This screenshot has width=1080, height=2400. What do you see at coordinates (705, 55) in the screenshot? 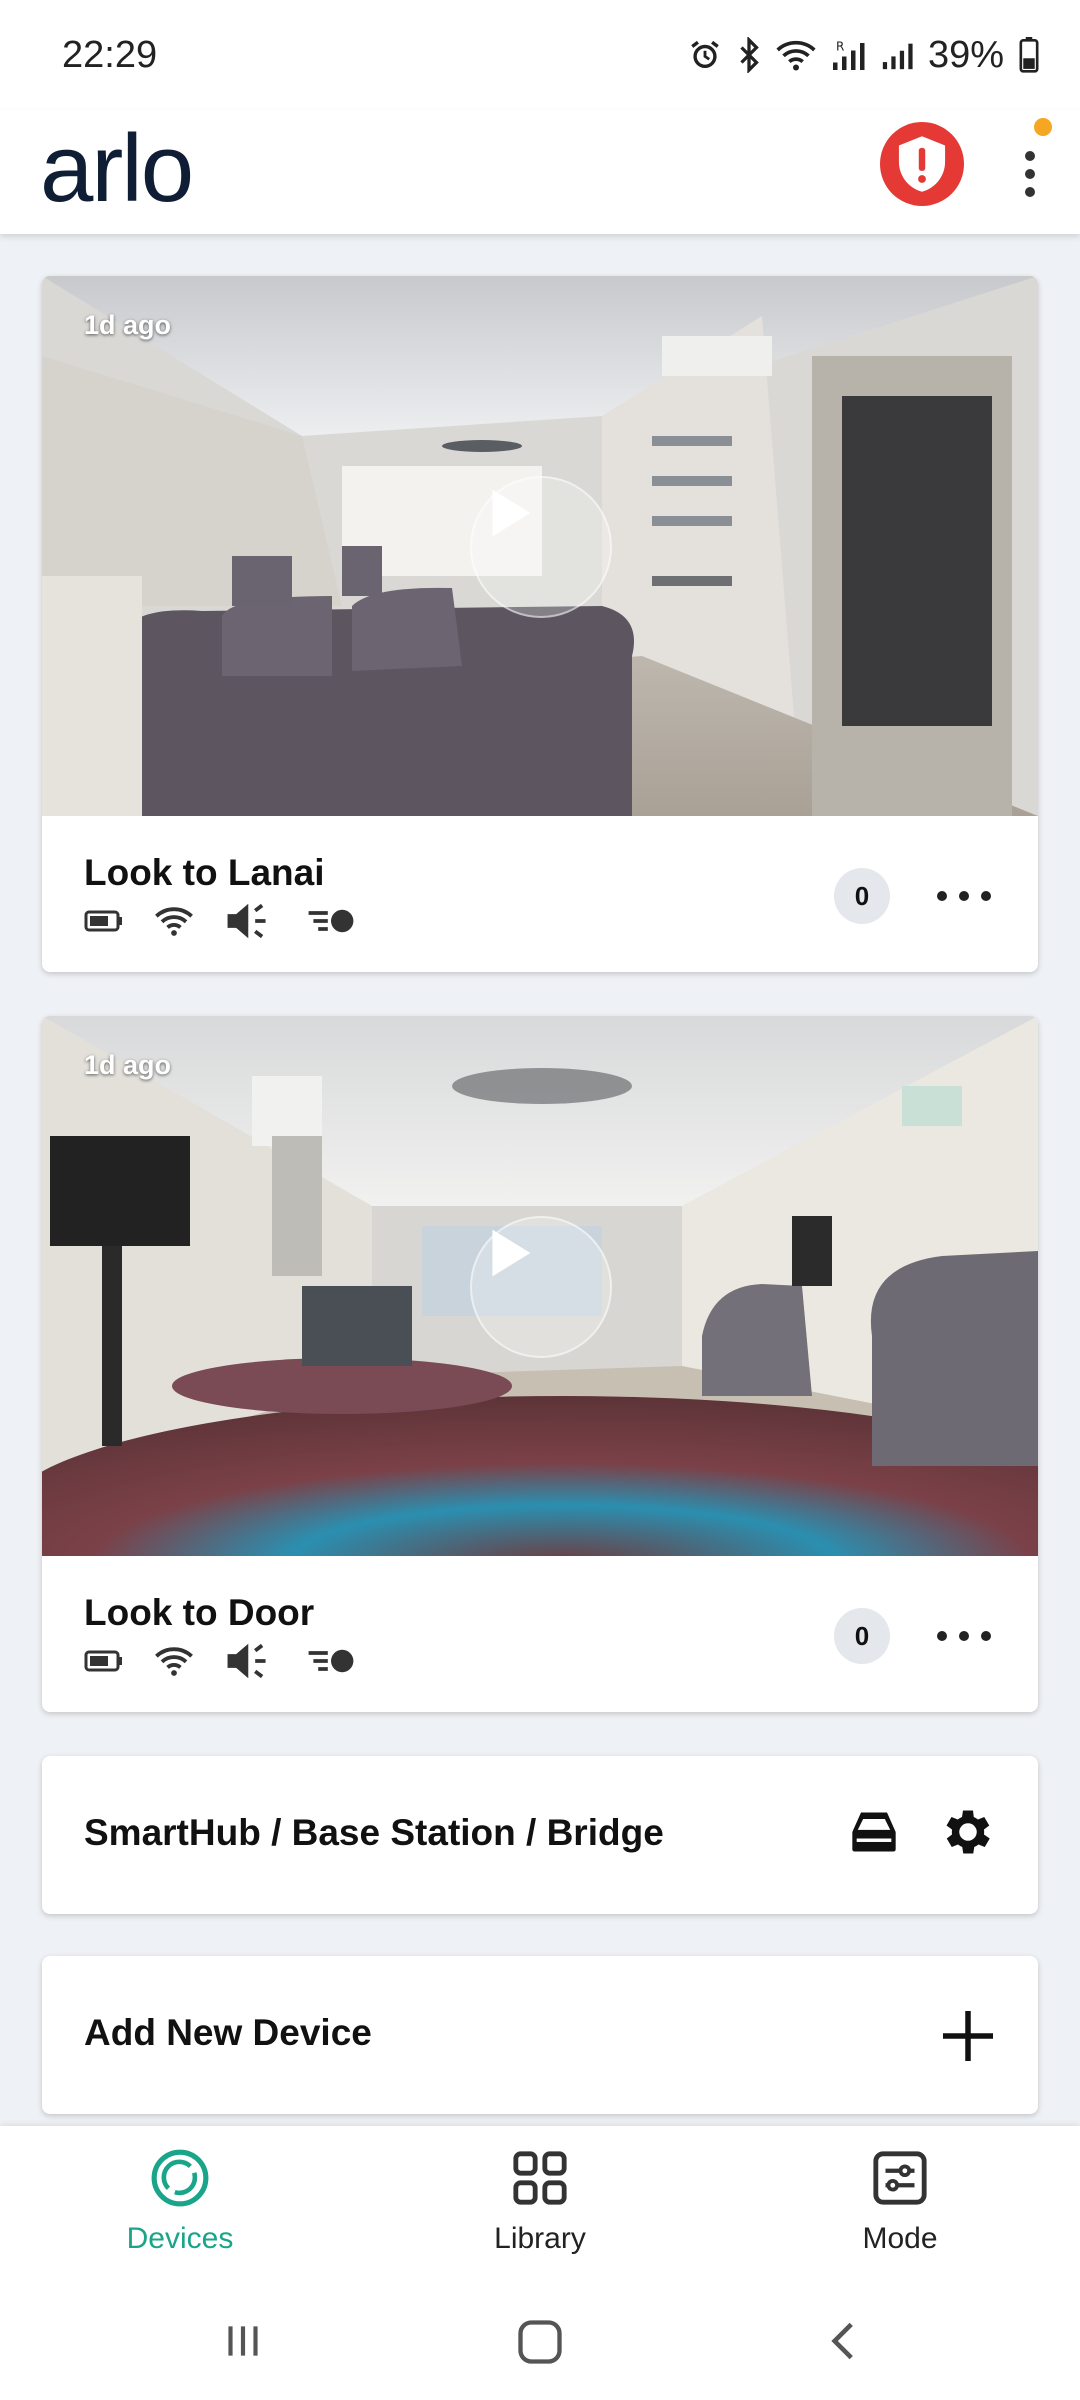
I see `alarm-icon` at bounding box center [705, 55].